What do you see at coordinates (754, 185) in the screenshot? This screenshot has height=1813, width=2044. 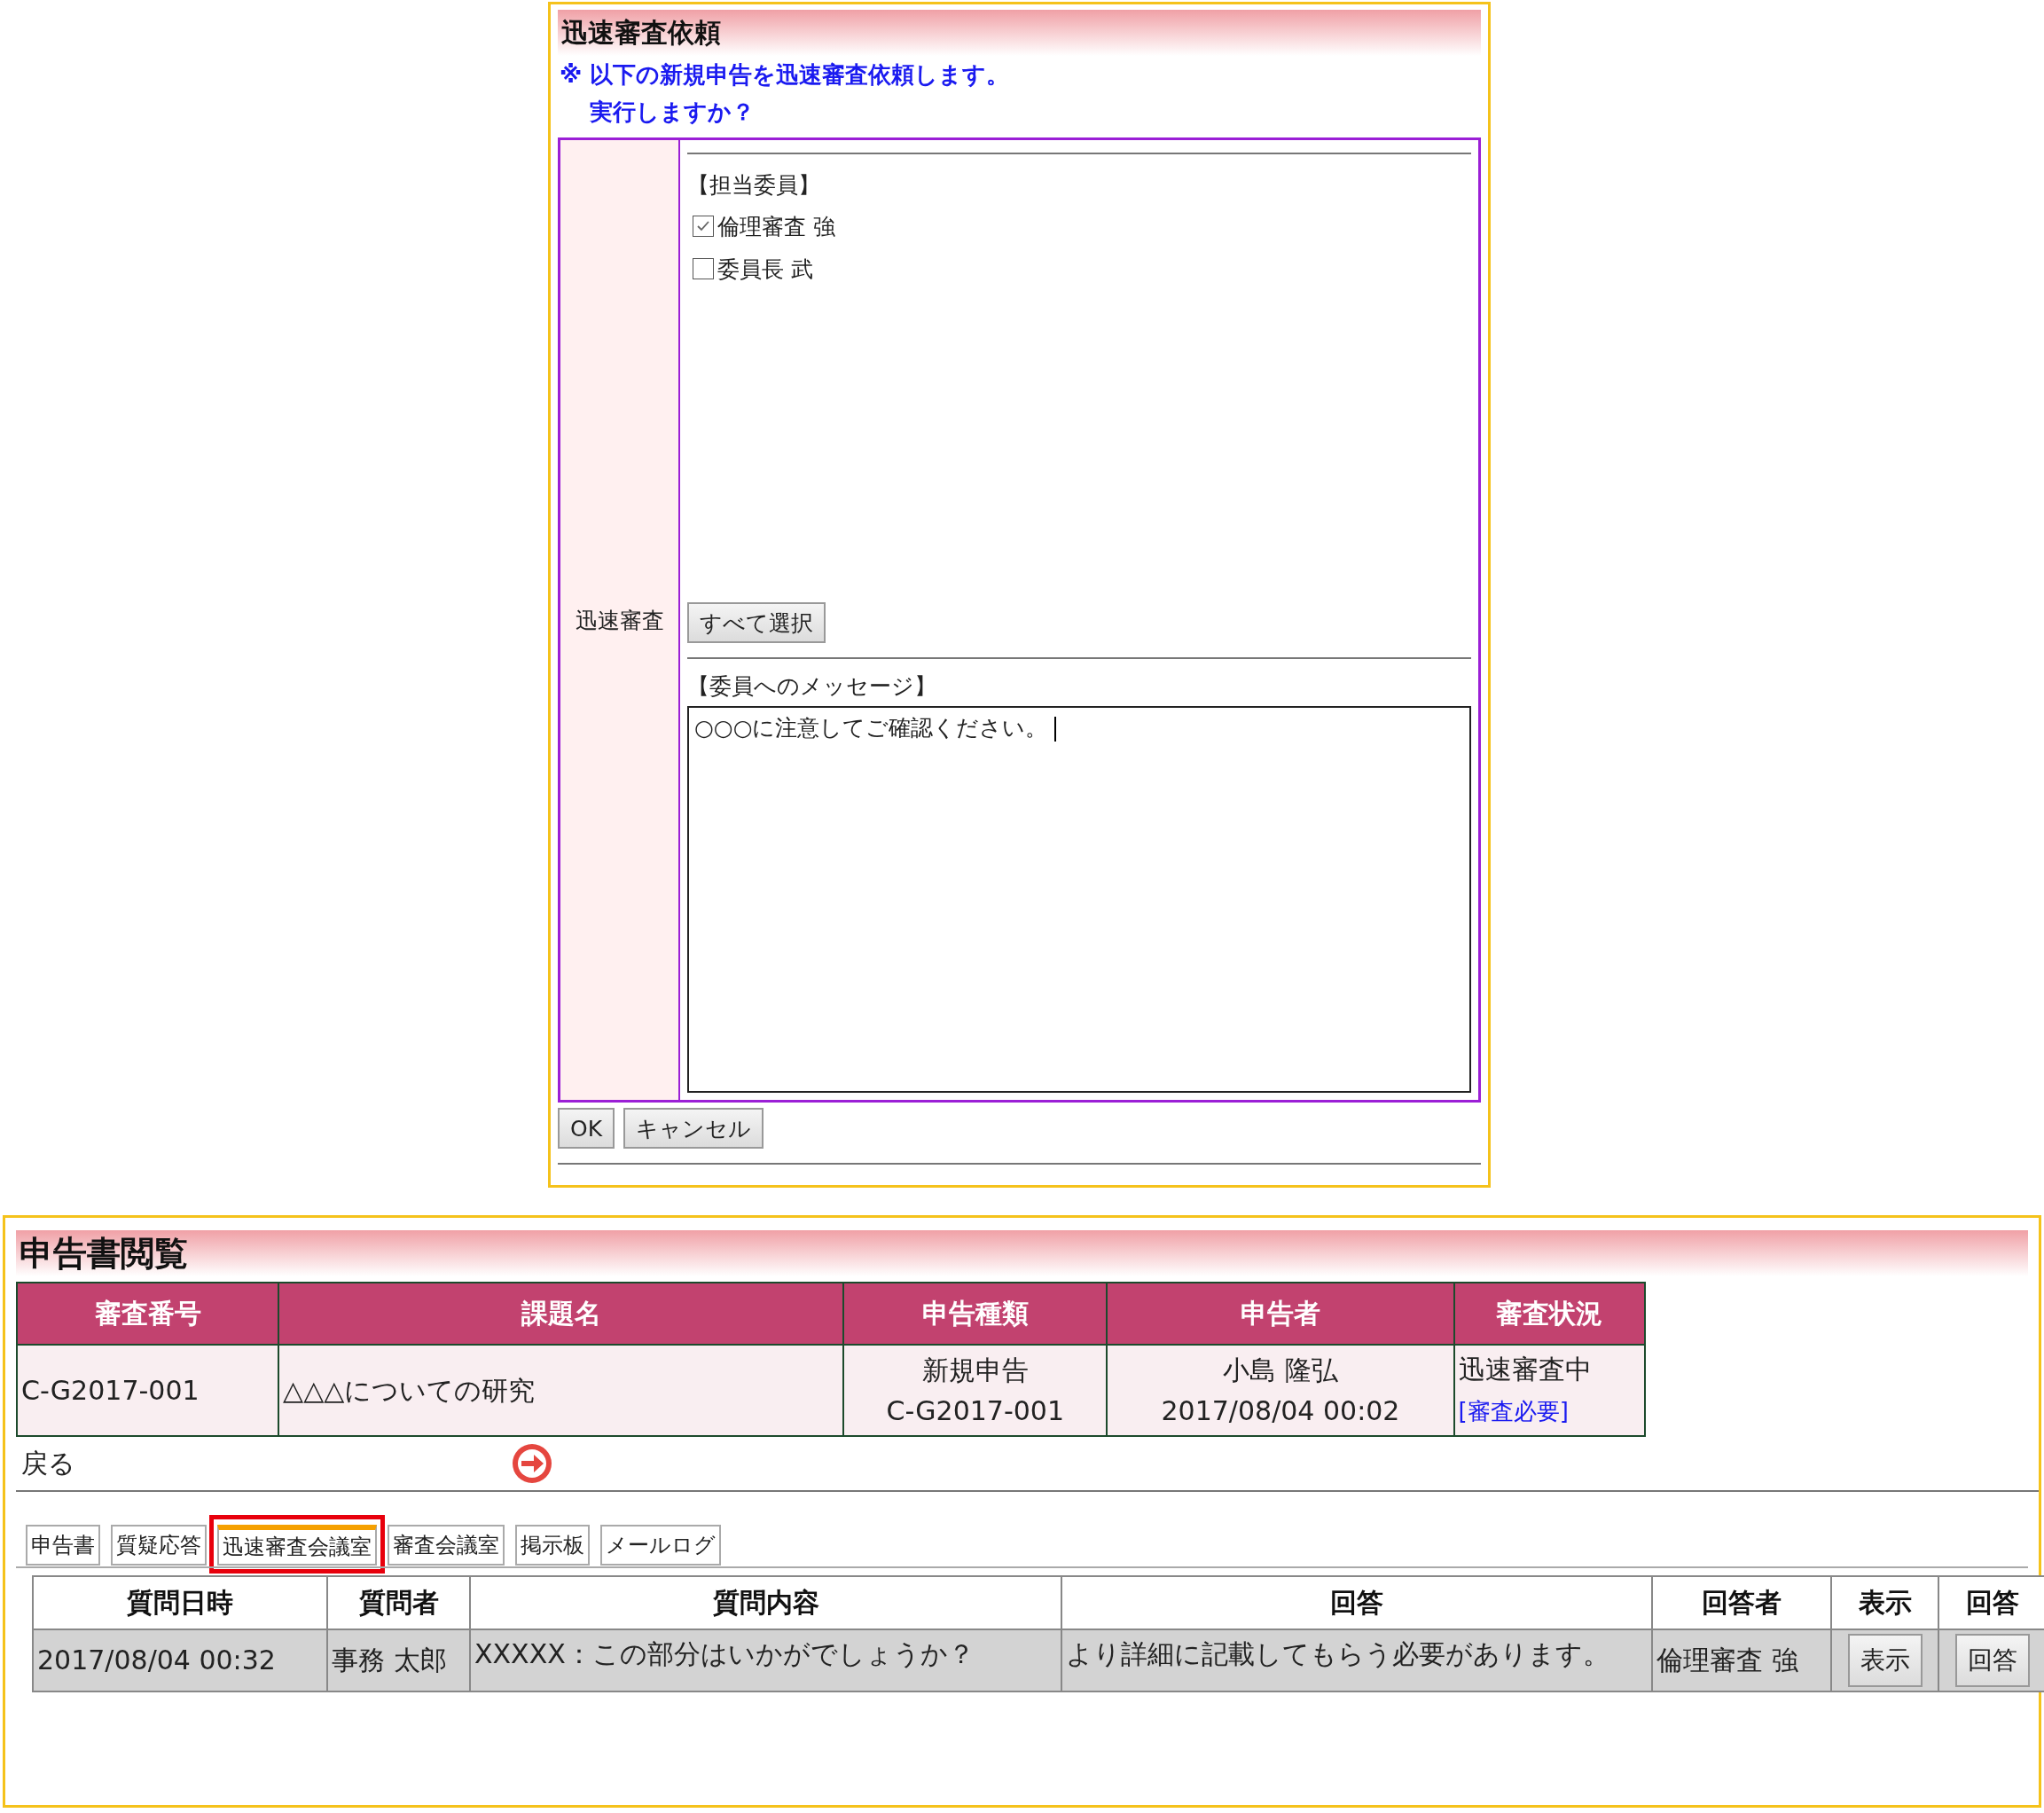 I see `members-heading: 【担当委員】` at bounding box center [754, 185].